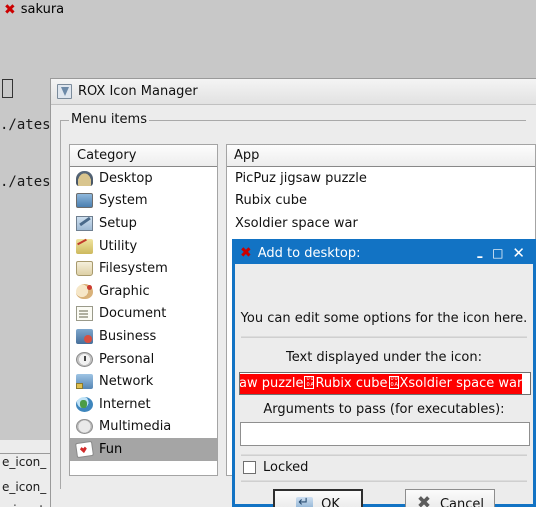  Describe the element at coordinates (143, 449) in the screenshot. I see `category-row-fun: Fun` at that location.